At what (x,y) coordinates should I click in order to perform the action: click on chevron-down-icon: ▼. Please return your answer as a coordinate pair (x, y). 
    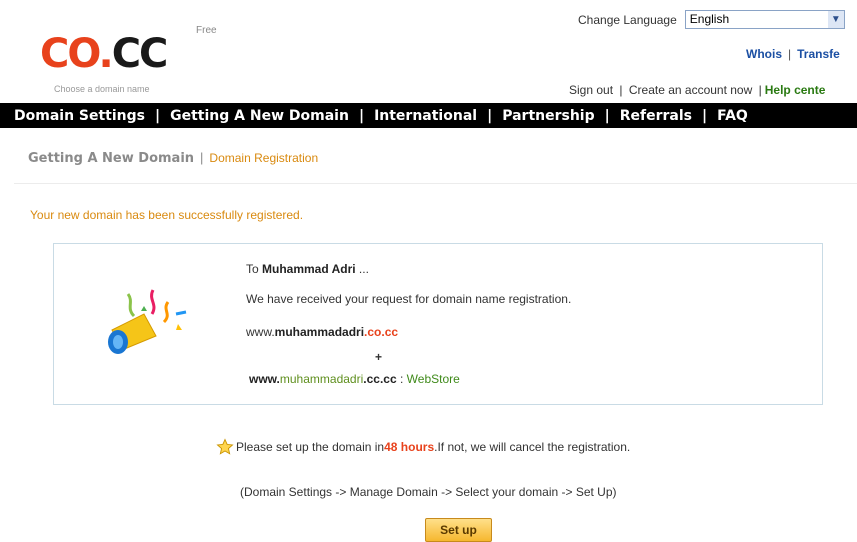
    Looking at the image, I should click on (835, 19).